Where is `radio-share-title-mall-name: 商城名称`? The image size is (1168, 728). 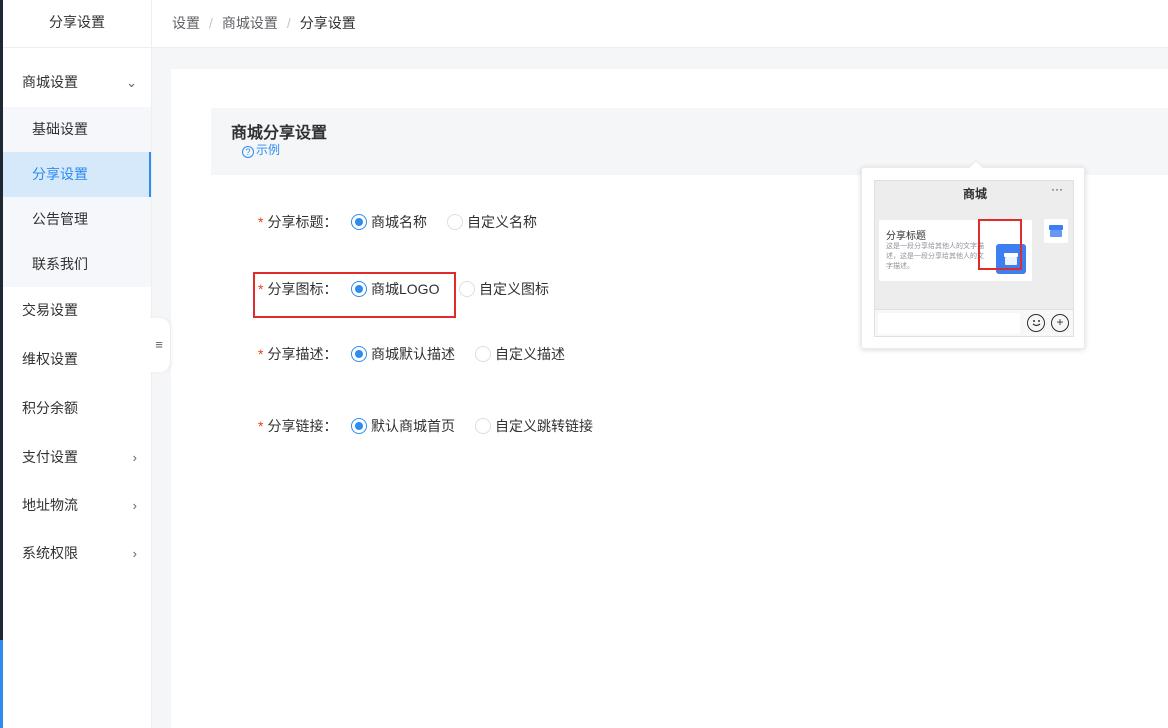
radio-share-title-mall-name: 商城名称 is located at coordinates (389, 222).